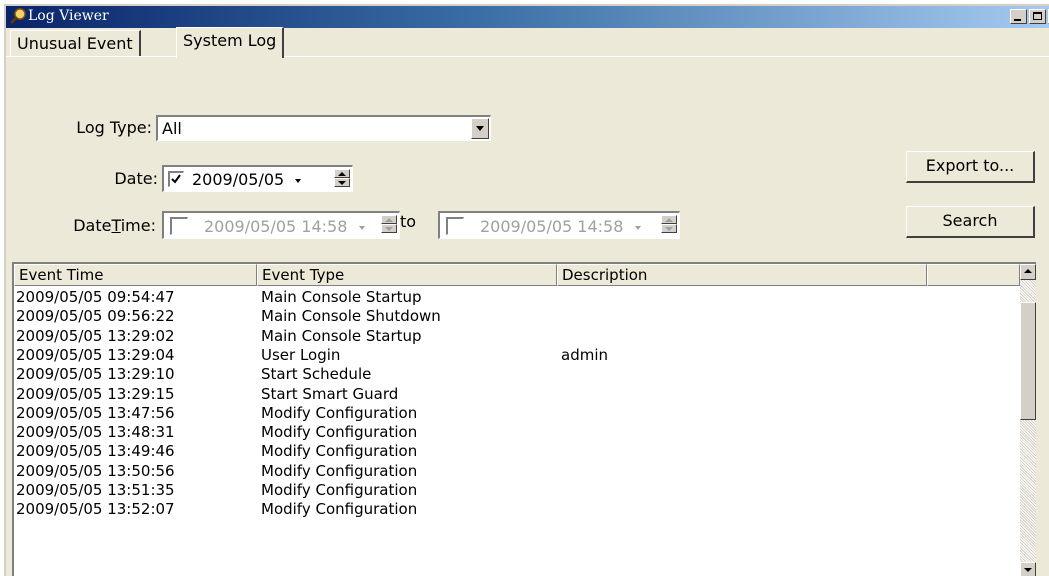 The height and width of the screenshot is (576, 1049). I want to click on table-row: 2009/05/05 13:29:15 Start Smart Guard, so click(514, 394).